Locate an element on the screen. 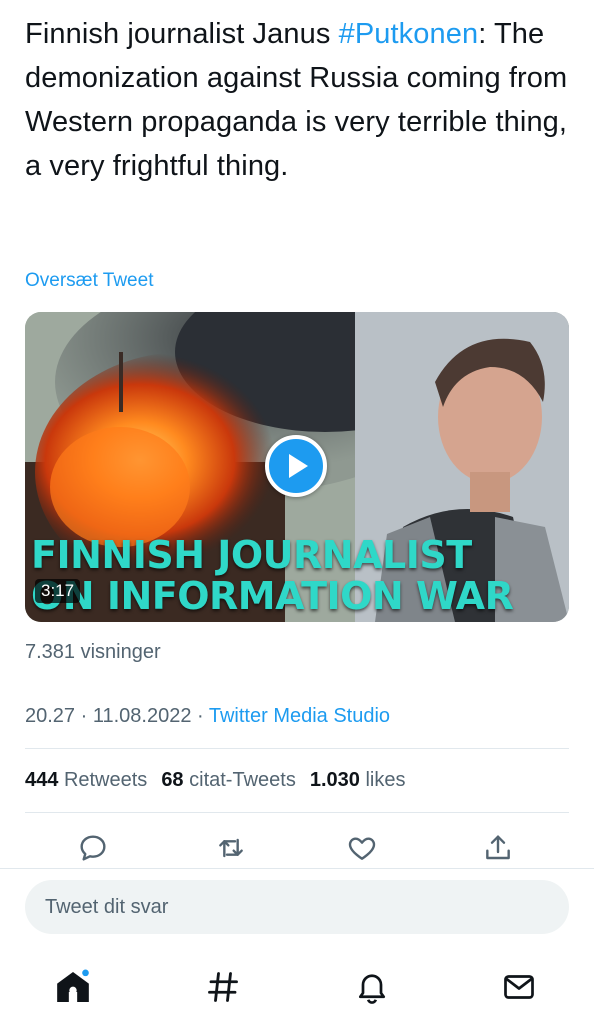  tweet-actions is located at coordinates (297, 848).